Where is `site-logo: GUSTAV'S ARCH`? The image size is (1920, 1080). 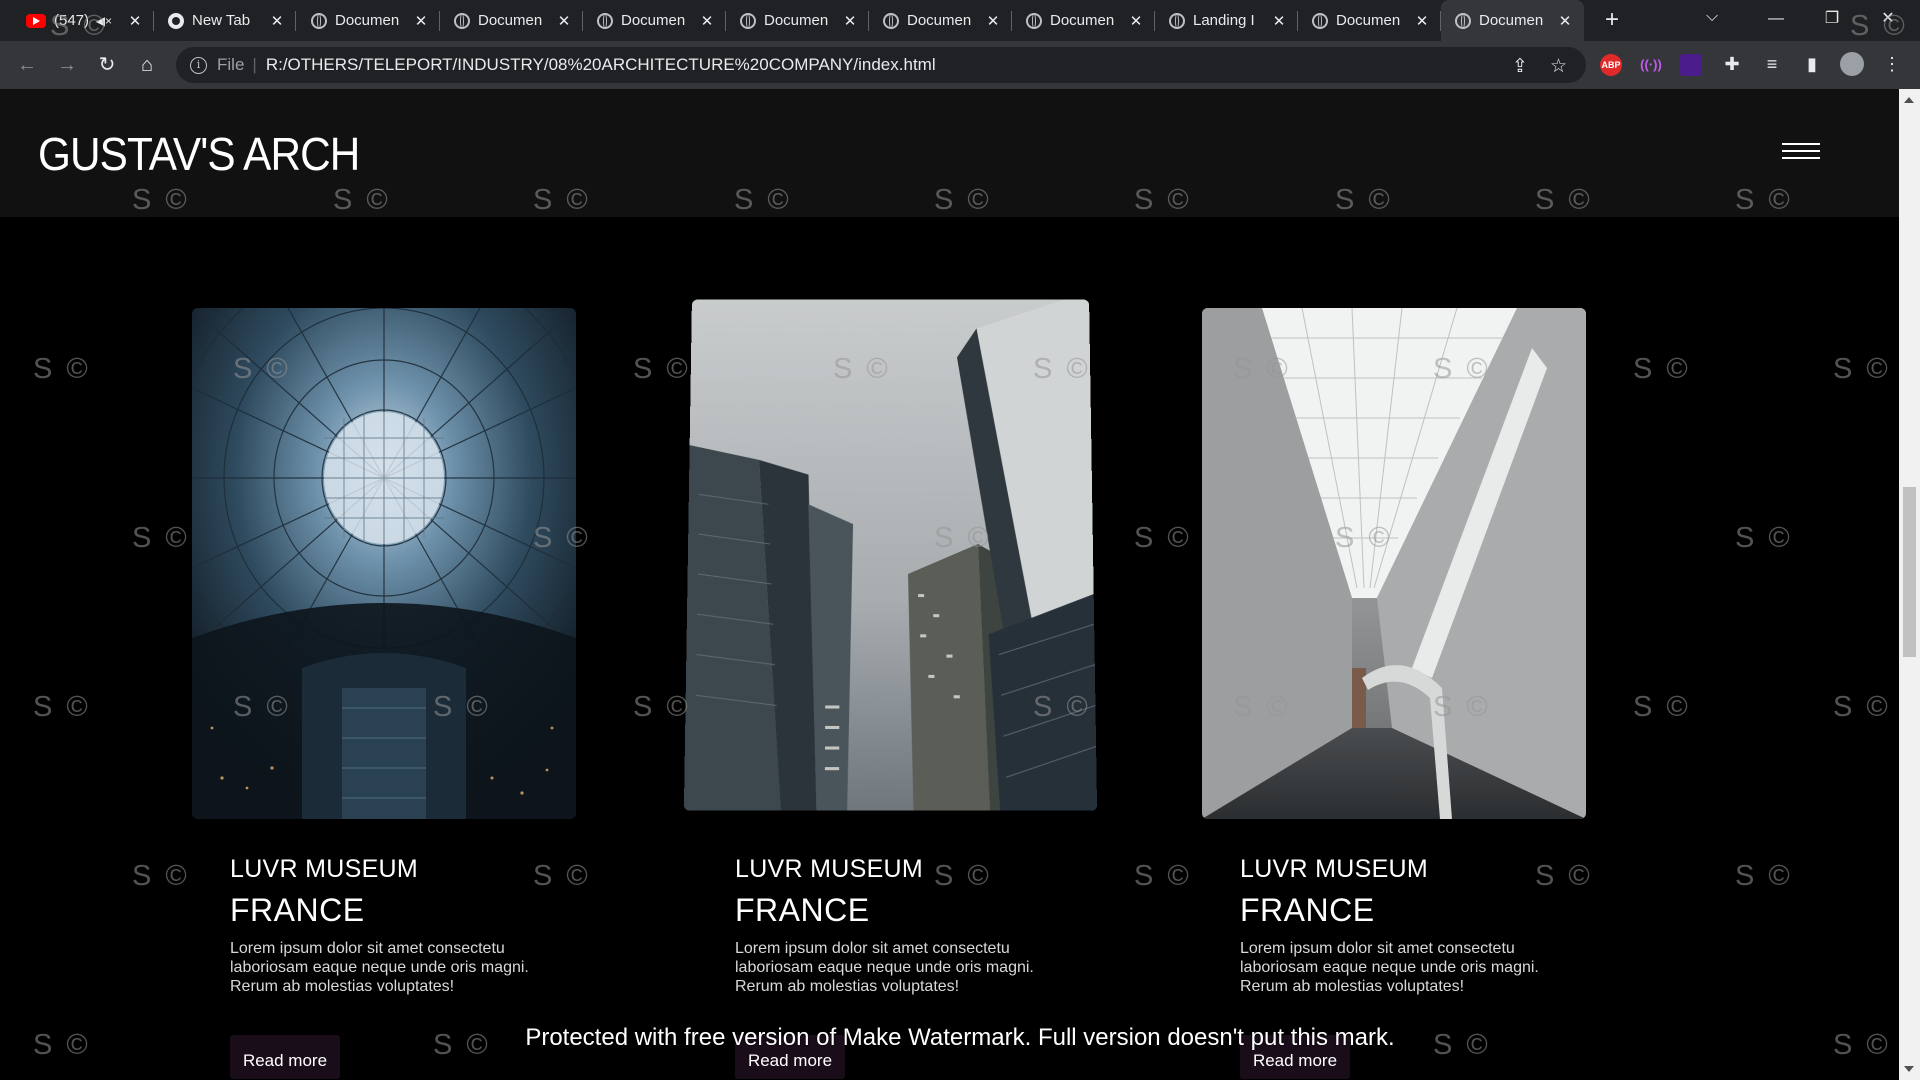
site-logo: GUSTAV'S ARCH is located at coordinates (199, 154).